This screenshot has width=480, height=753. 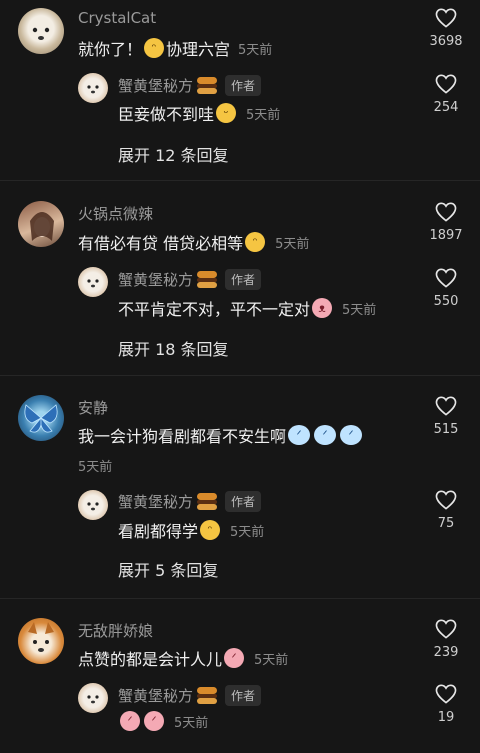 What do you see at coordinates (226, 113) in the screenshot?
I see `tongue-emoji-icon: ᵕ` at bounding box center [226, 113].